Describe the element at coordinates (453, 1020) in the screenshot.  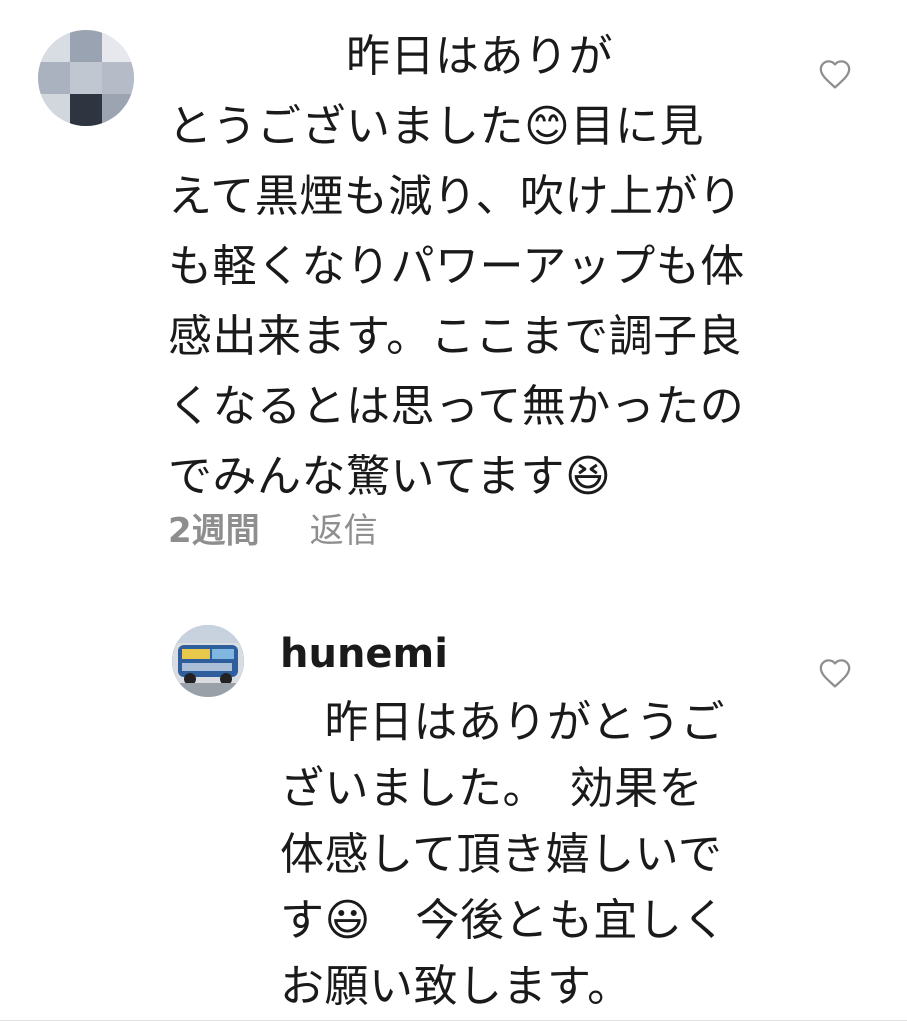
I see `divider` at that location.